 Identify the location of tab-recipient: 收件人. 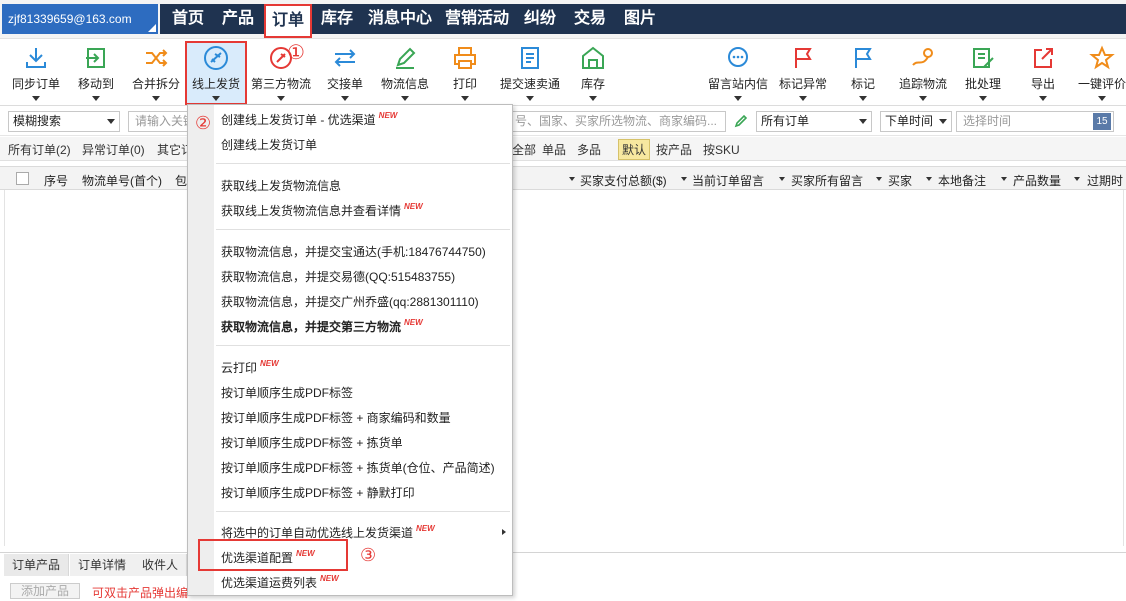
(161, 565).